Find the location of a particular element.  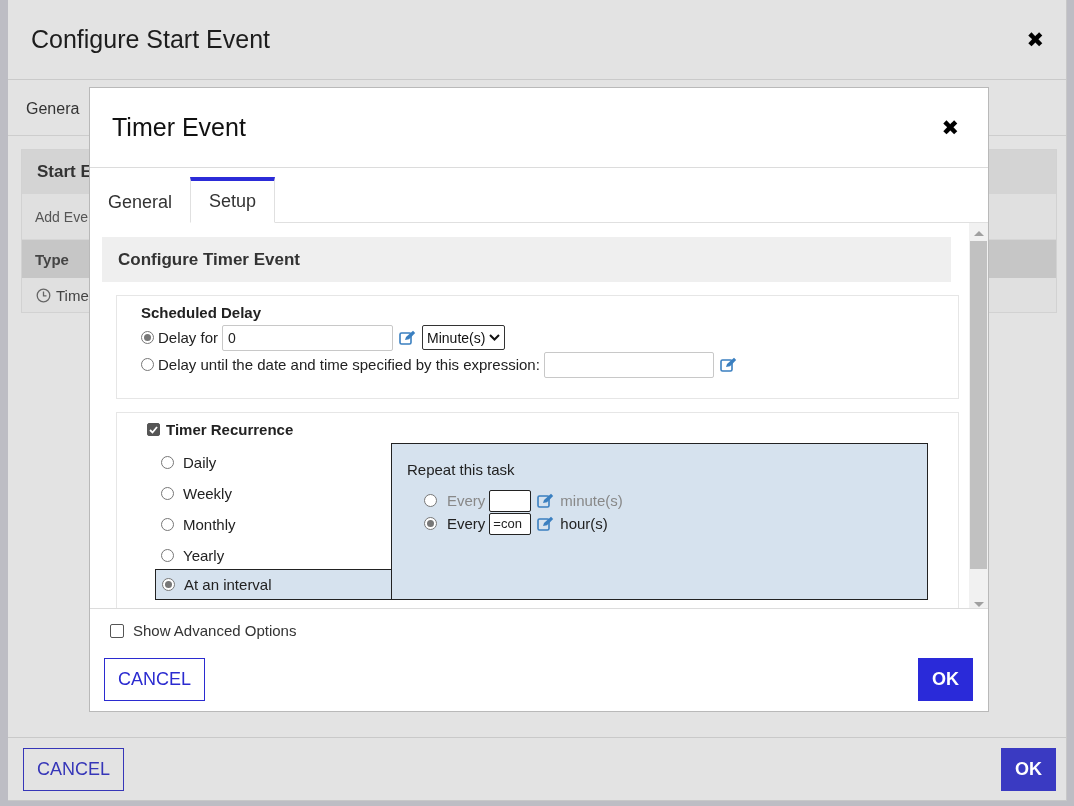

section-header: Configure Timer Event is located at coordinates (526, 259).